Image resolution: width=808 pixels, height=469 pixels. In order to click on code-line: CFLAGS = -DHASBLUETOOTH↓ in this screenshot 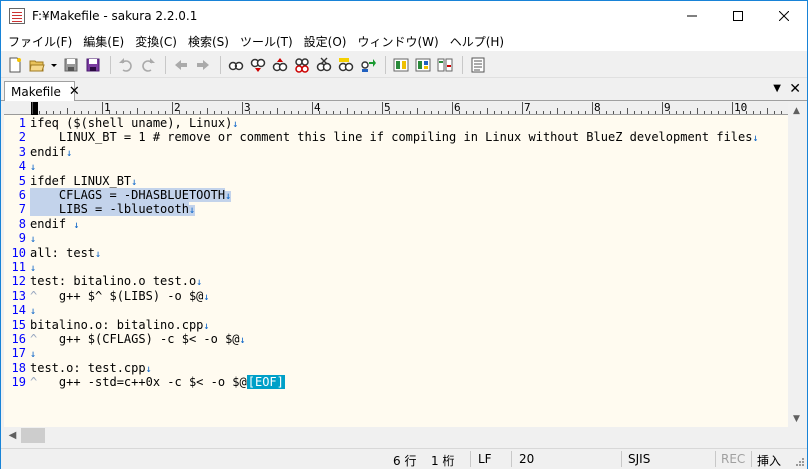, I will do `click(131, 195)`.